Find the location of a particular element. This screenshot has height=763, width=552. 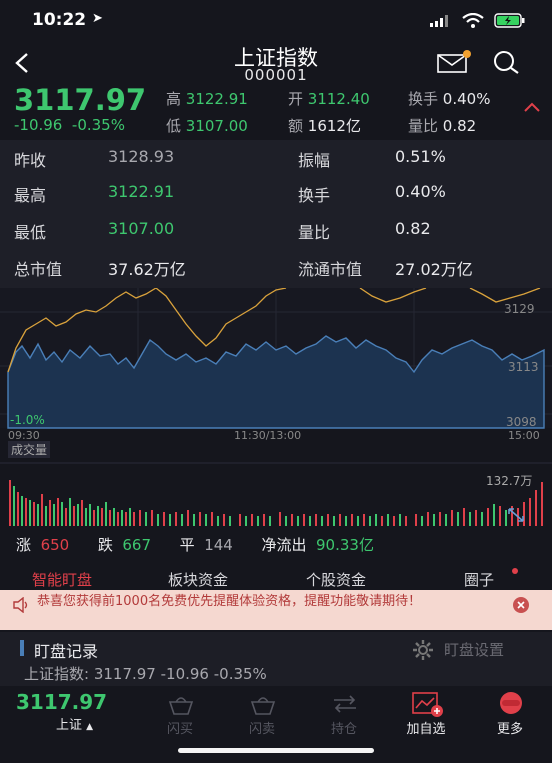

banner-text: 恭喜您获得前1000名免费优先提醒体验资格，提醒功能敬请期待！ is located at coordinates (229, 601).